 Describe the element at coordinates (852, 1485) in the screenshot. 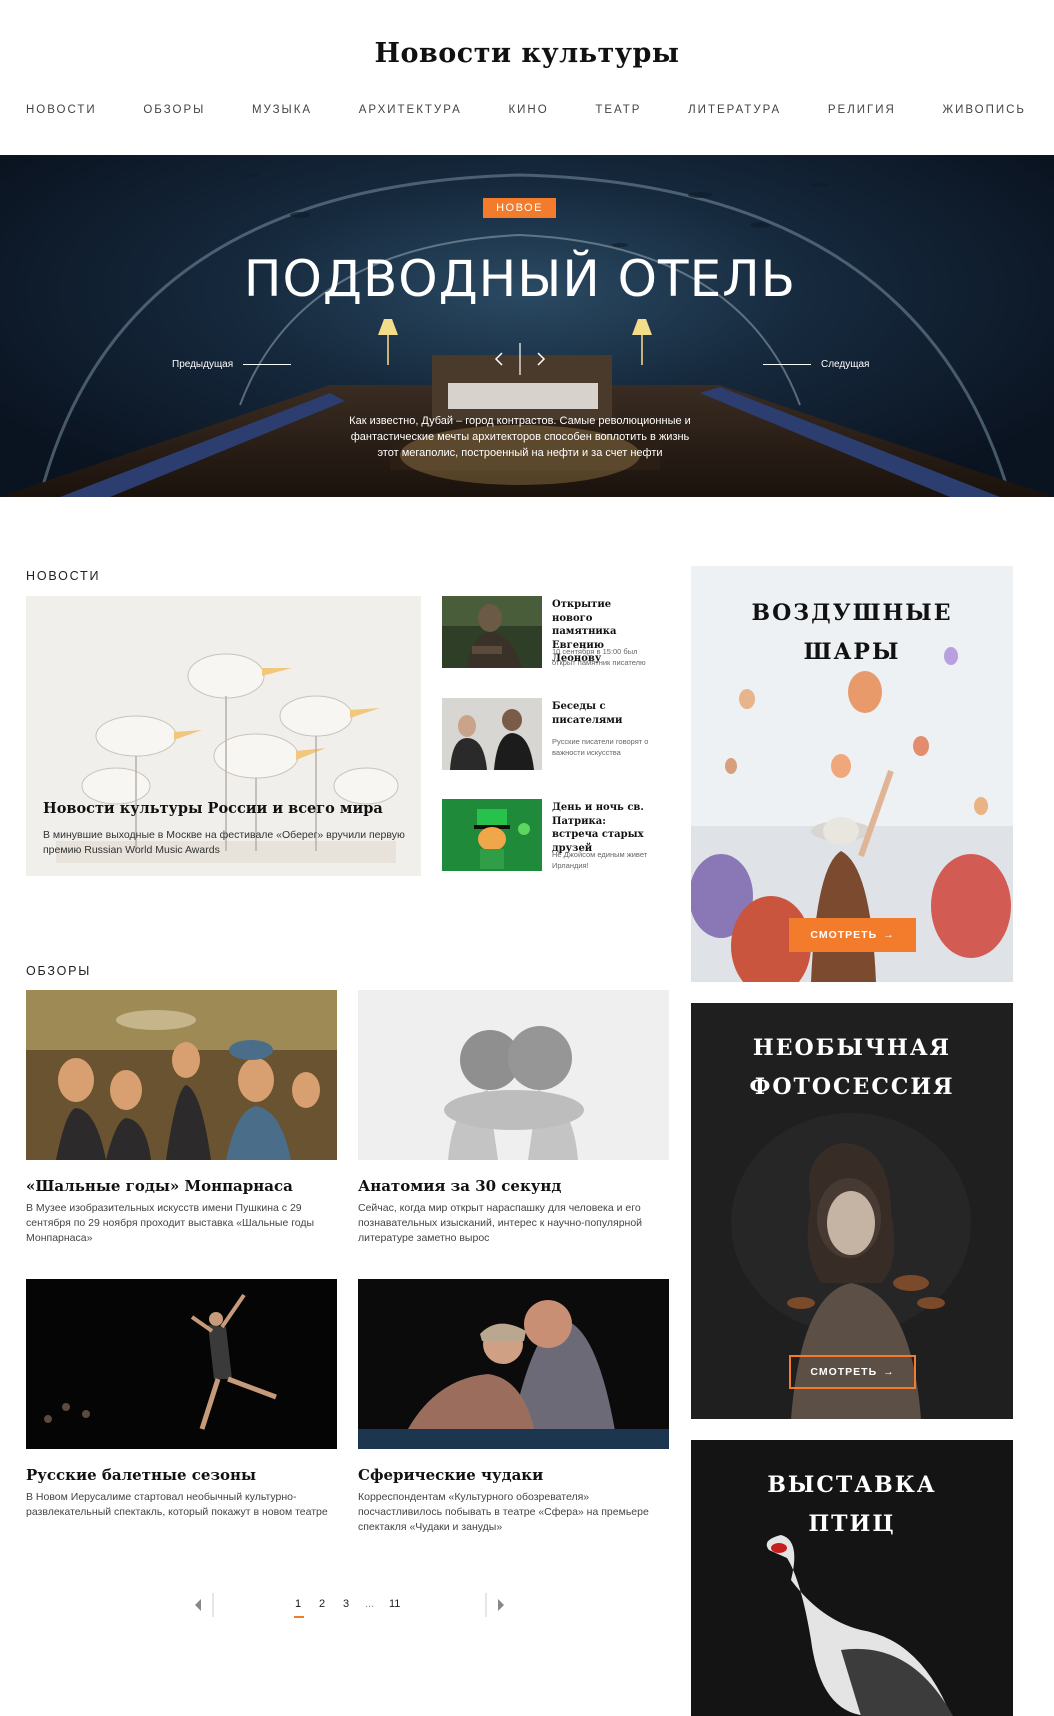

I see `side-card-title-line: ВЫСТАВКА` at that location.